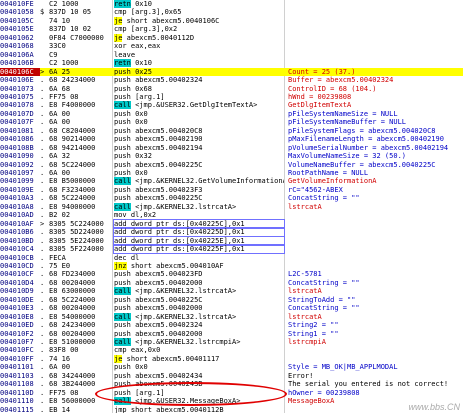 The width and height of the screenshot is (463, 413). Describe the element at coordinates (375, 114) in the screenshot. I see `comment-cell: pFileSystemNameSize = NULL` at that location.